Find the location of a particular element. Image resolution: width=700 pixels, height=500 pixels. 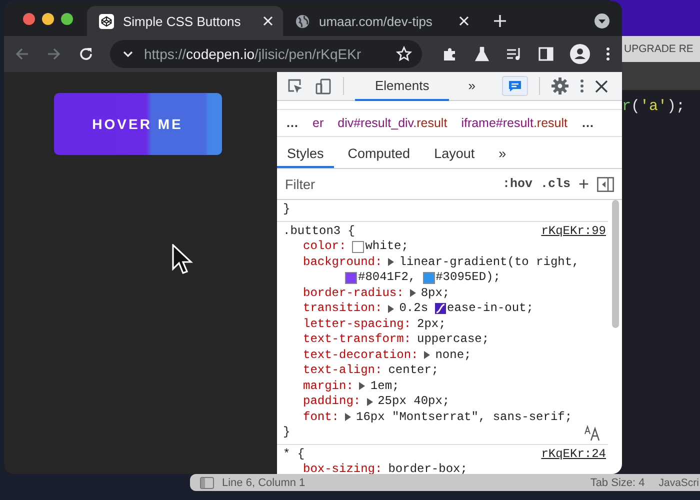

side-panel-icon is located at coordinates (546, 54).